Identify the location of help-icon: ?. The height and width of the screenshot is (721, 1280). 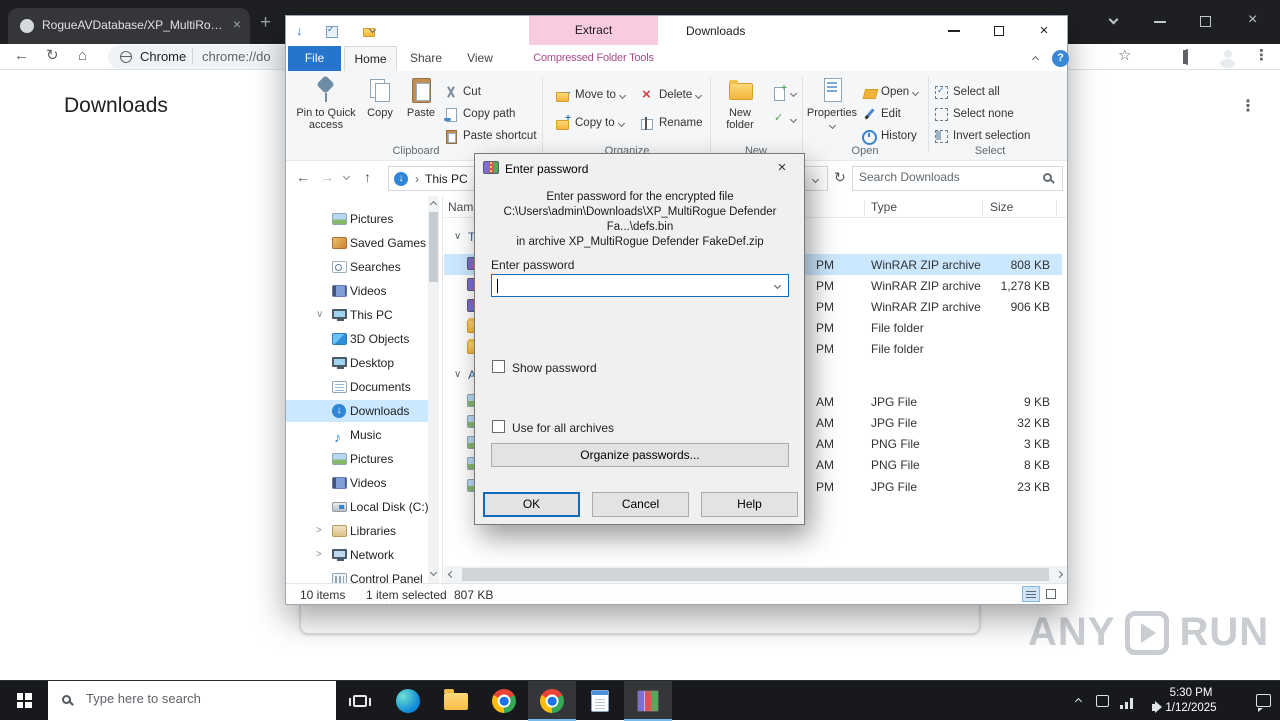
(1060, 58).